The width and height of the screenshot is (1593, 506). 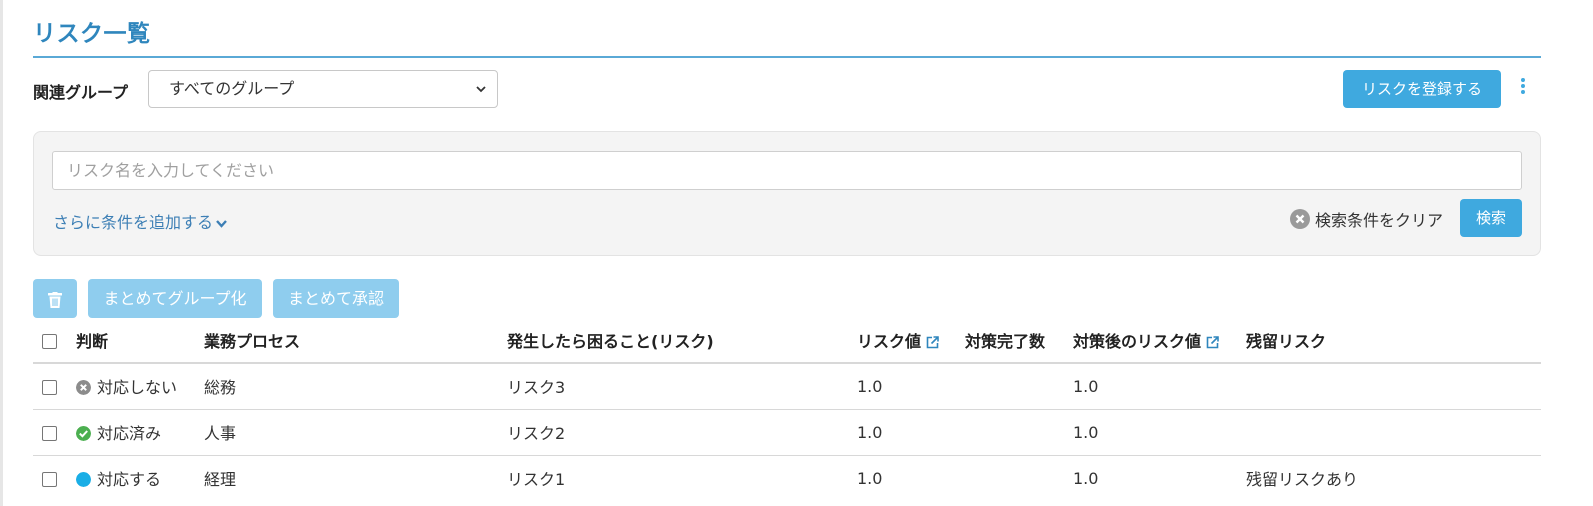 I want to click on status-label: 対応する, so click(x=129, y=480).